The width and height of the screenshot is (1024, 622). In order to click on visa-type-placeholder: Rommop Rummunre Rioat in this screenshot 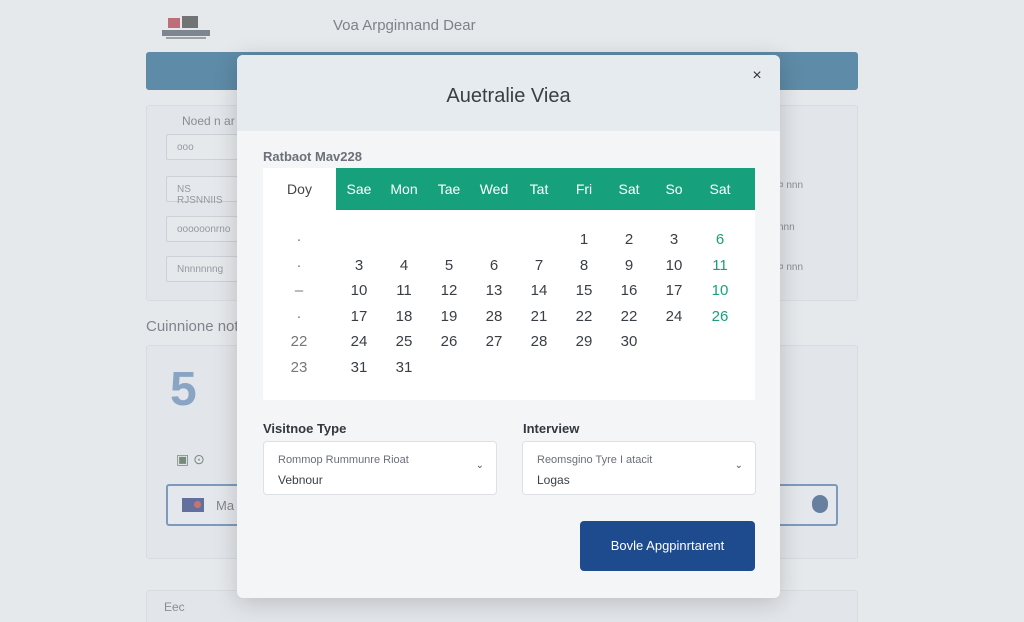, I will do `click(343, 460)`.